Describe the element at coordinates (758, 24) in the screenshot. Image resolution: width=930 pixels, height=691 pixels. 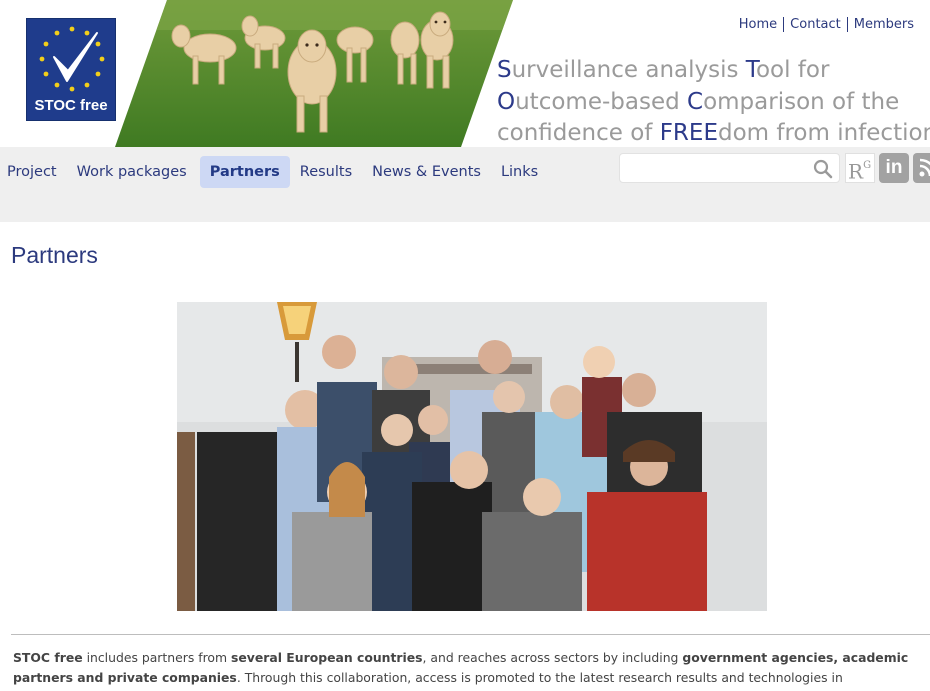
I see `home-link: Home` at that location.